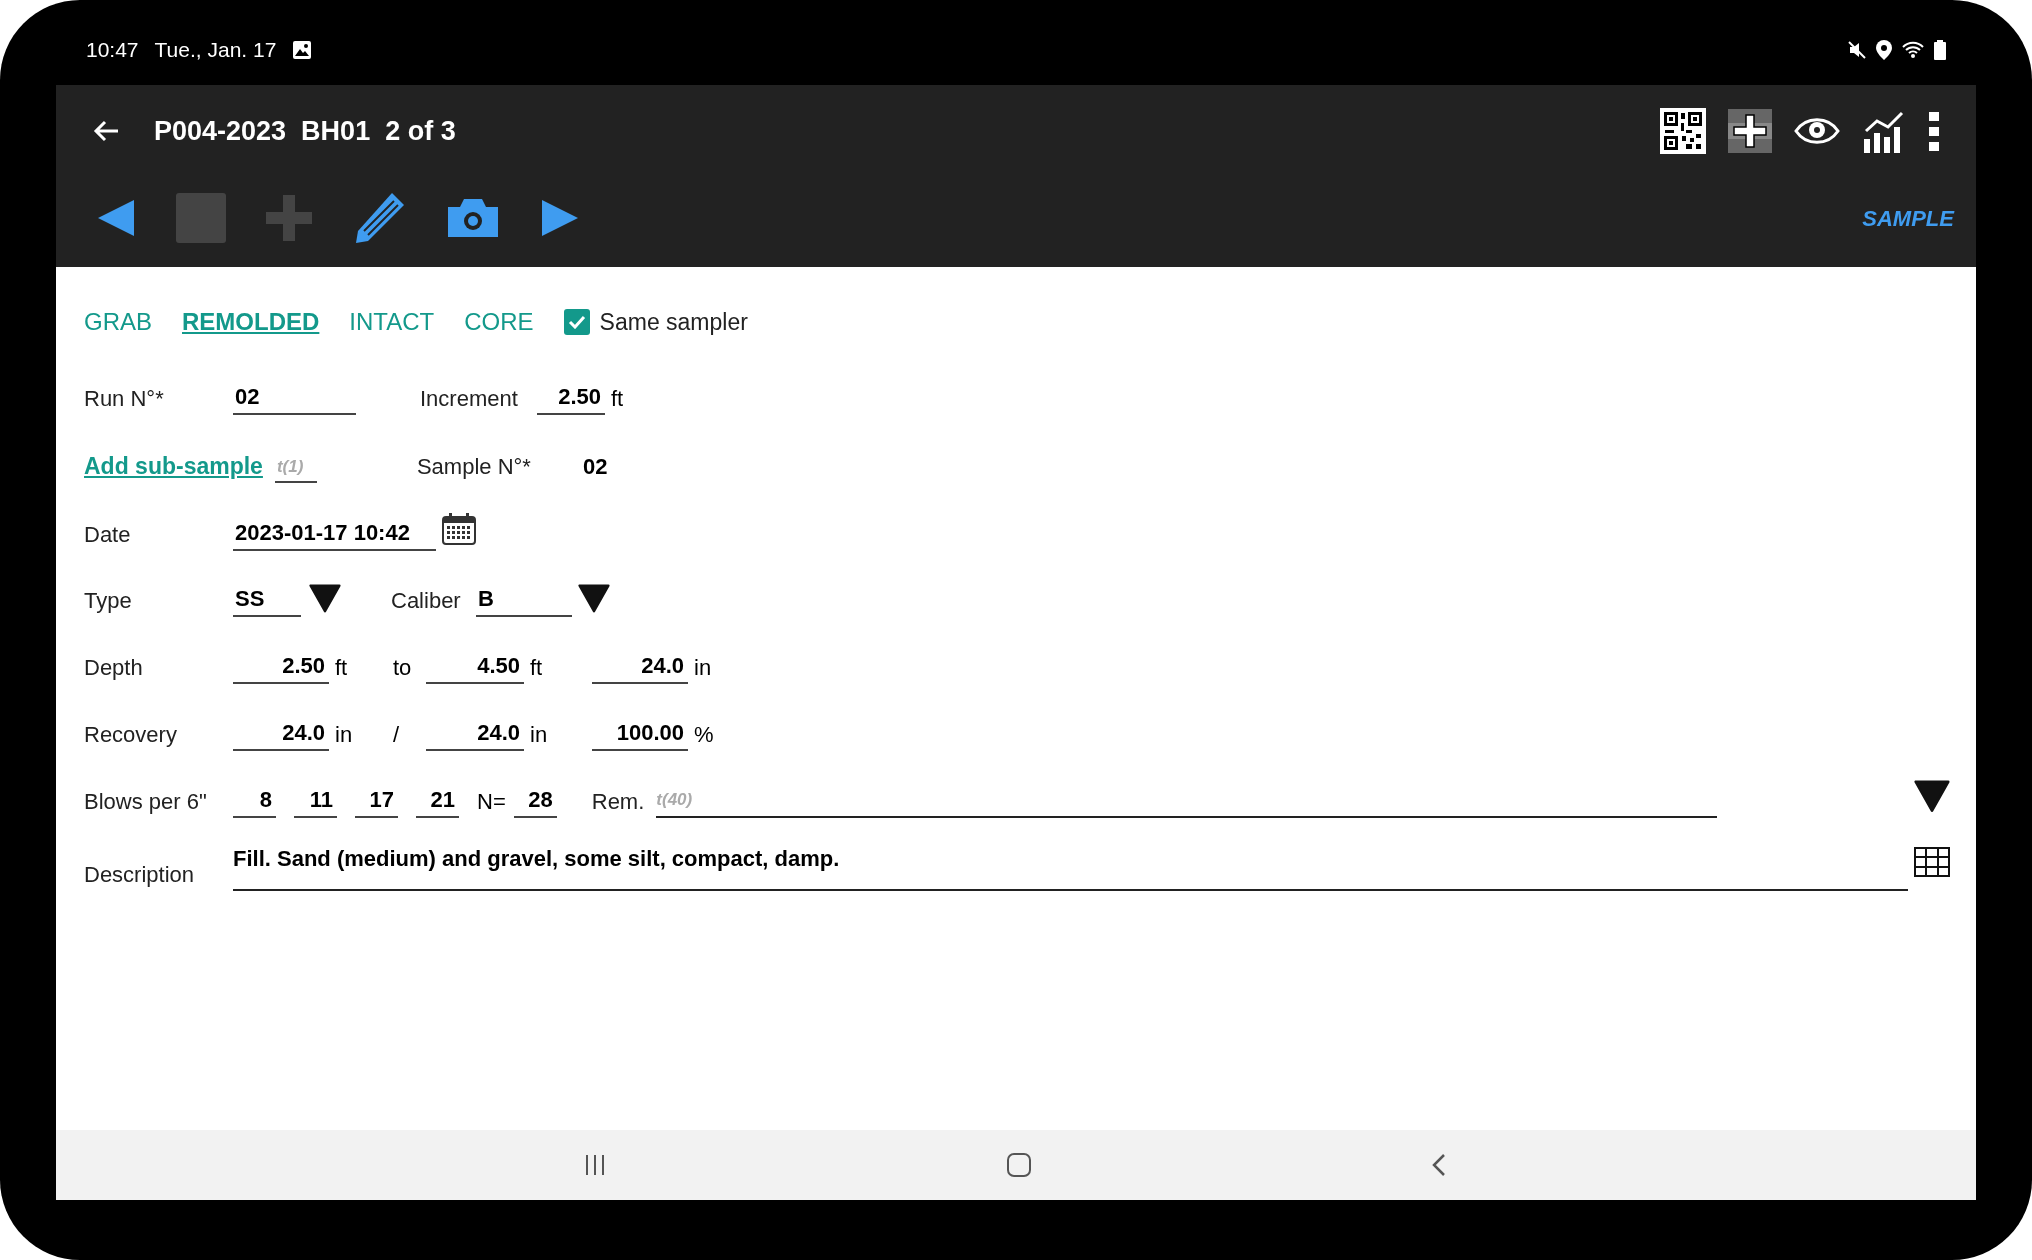 The height and width of the screenshot is (1260, 2032). I want to click on sample-type-tab: REMOLDED, so click(251, 322).